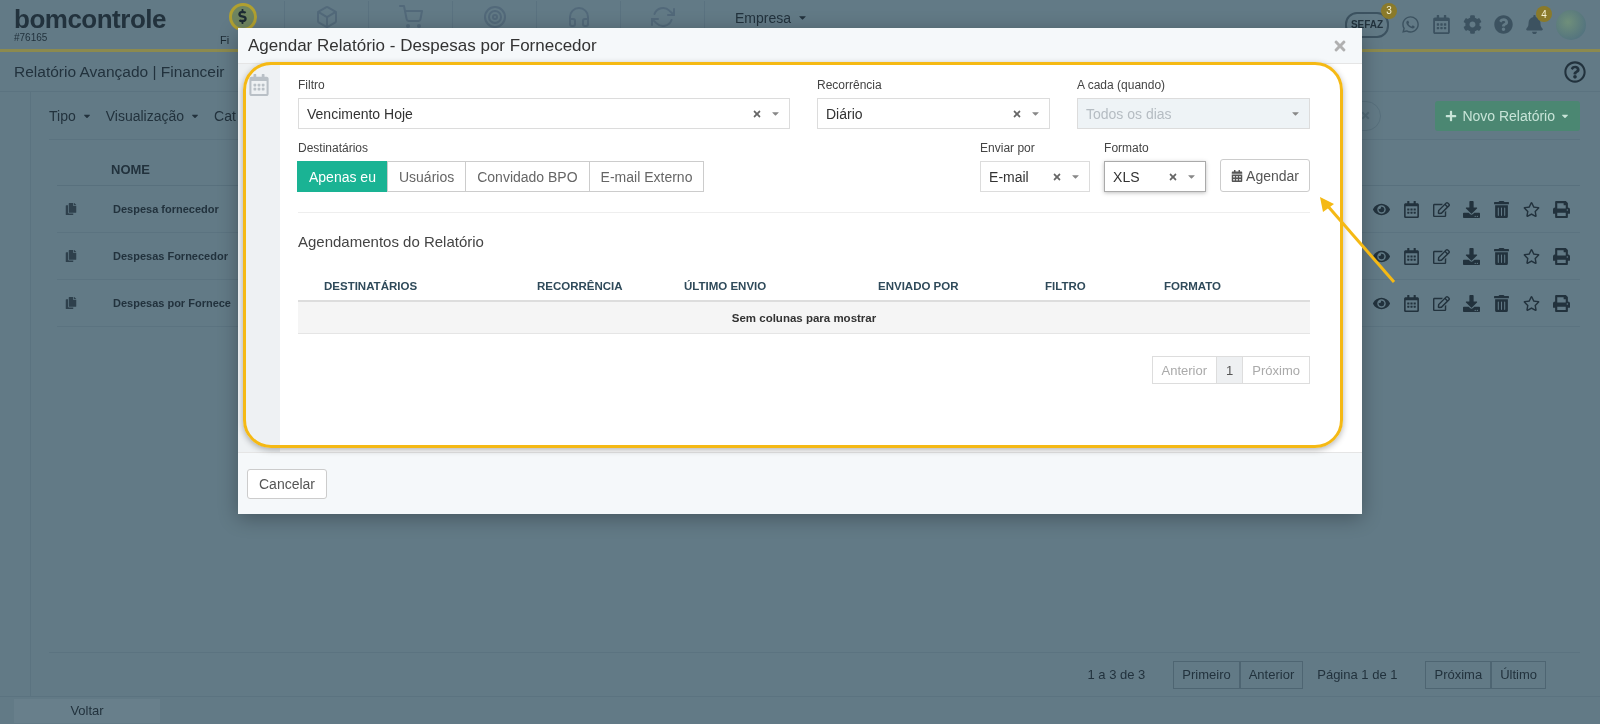  I want to click on back-button: Voltar, so click(87, 710).